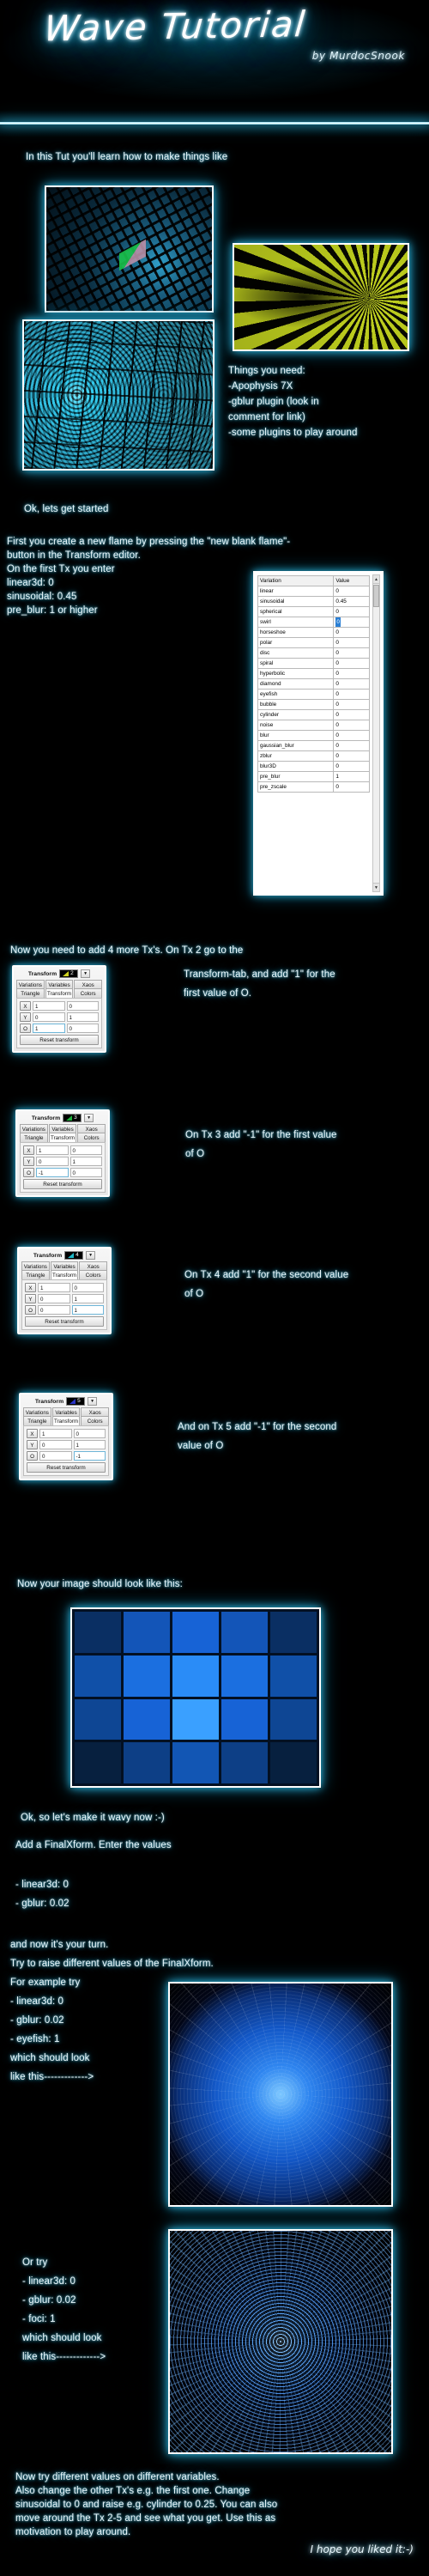 The width and height of the screenshot is (429, 2576). I want to click on table-row: bubble 0, so click(313, 704).